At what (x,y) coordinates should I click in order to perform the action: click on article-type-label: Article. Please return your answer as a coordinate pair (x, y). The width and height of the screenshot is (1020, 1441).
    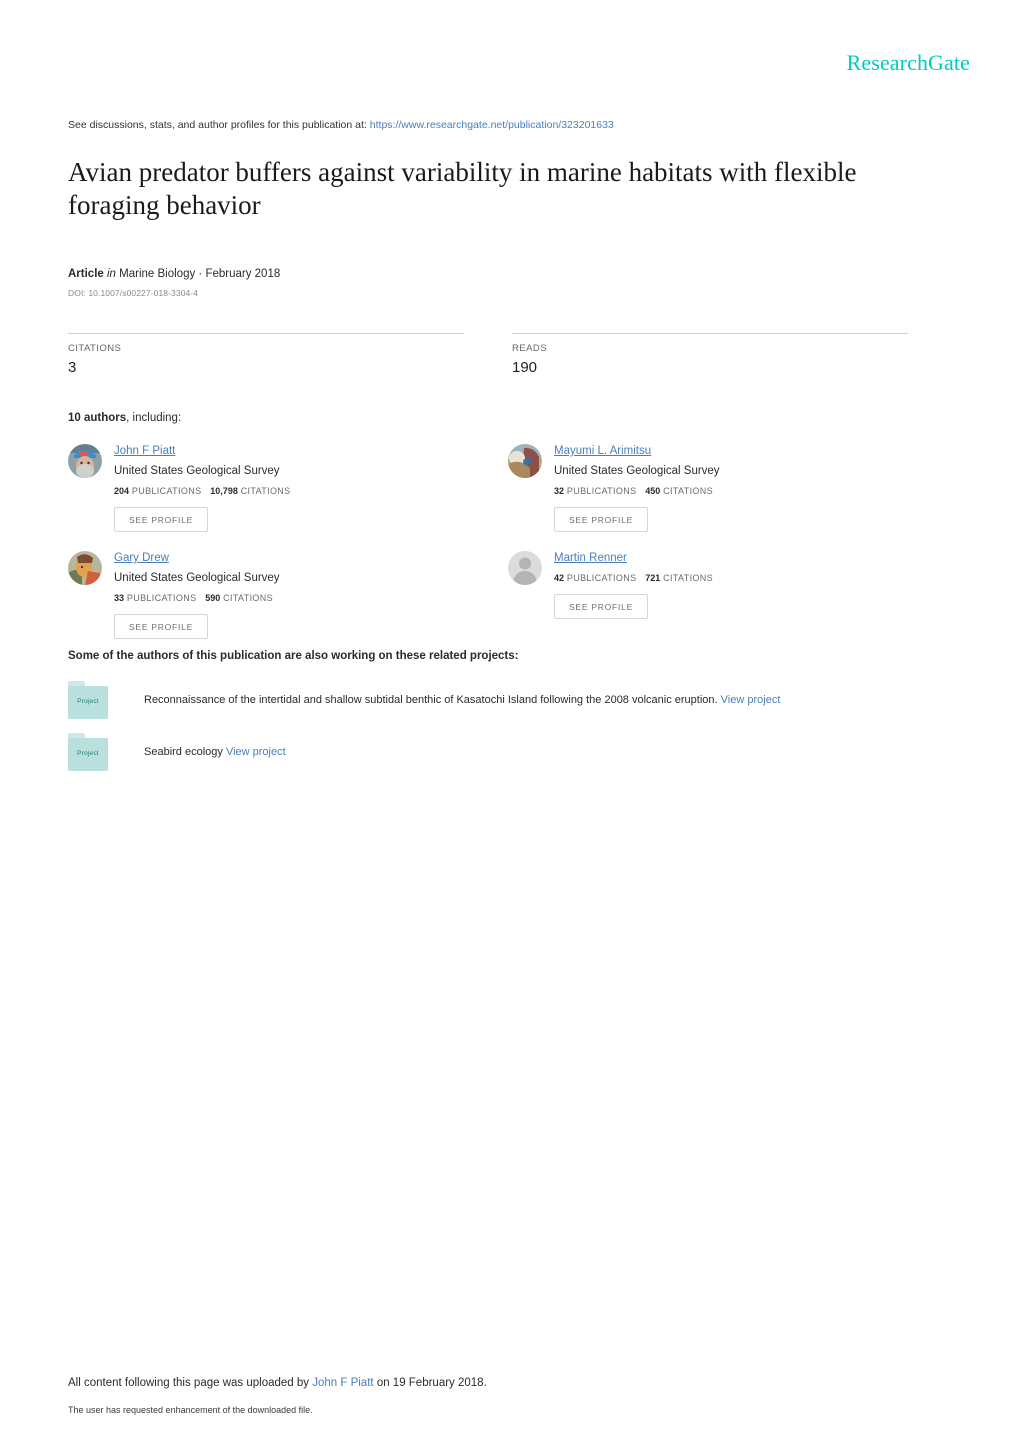
    Looking at the image, I should click on (86, 274).